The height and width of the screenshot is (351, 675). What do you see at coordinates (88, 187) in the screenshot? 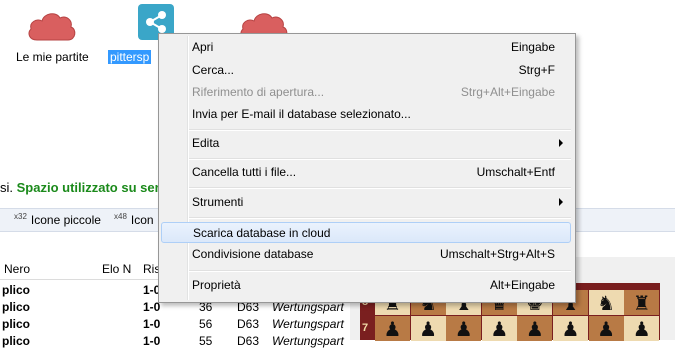
I see `storage-used-label: Spazio utilizzato su ser` at bounding box center [88, 187].